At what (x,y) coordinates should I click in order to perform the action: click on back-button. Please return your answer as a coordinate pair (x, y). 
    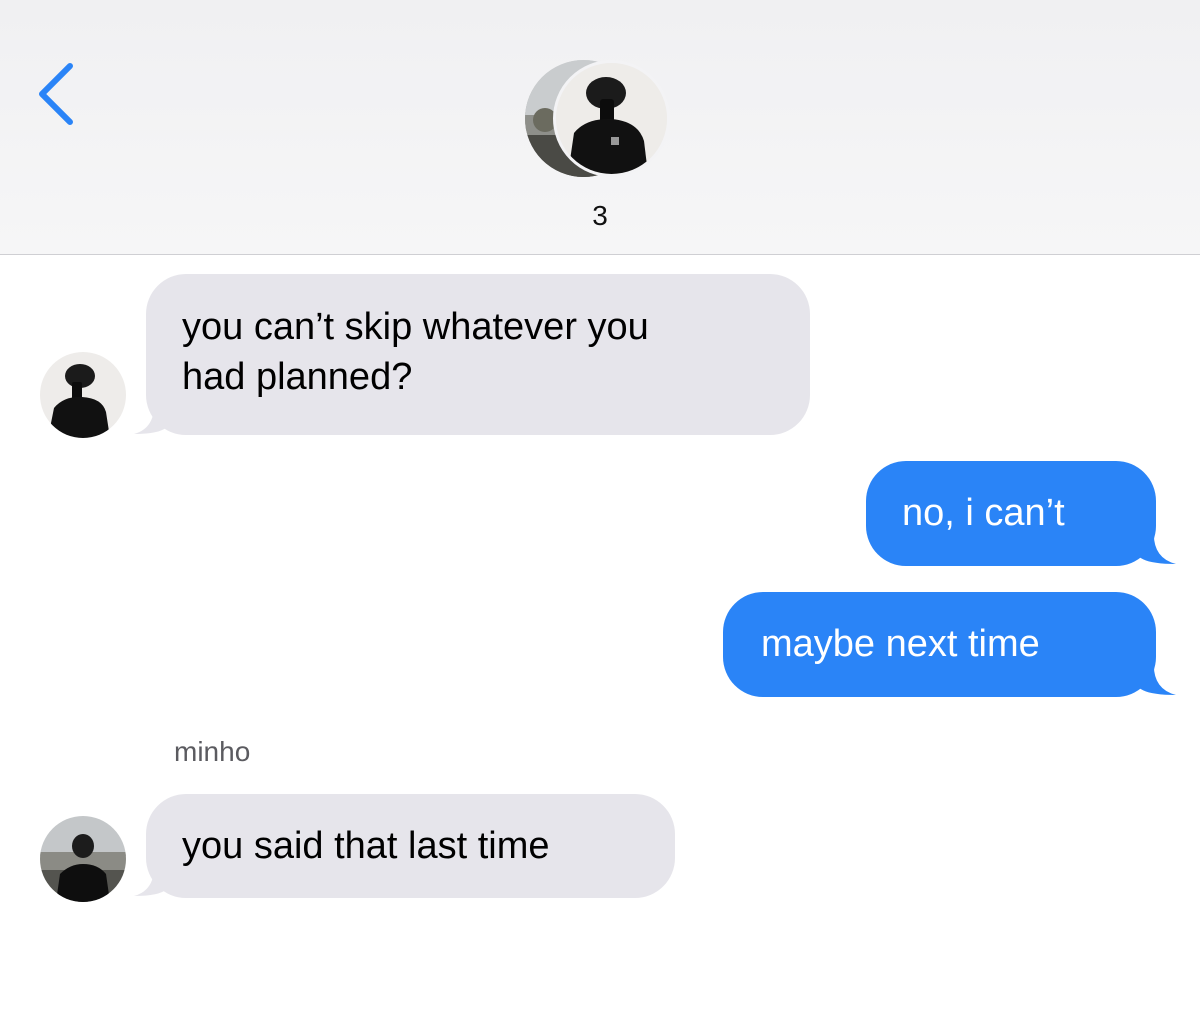
    Looking at the image, I should click on (58, 98).